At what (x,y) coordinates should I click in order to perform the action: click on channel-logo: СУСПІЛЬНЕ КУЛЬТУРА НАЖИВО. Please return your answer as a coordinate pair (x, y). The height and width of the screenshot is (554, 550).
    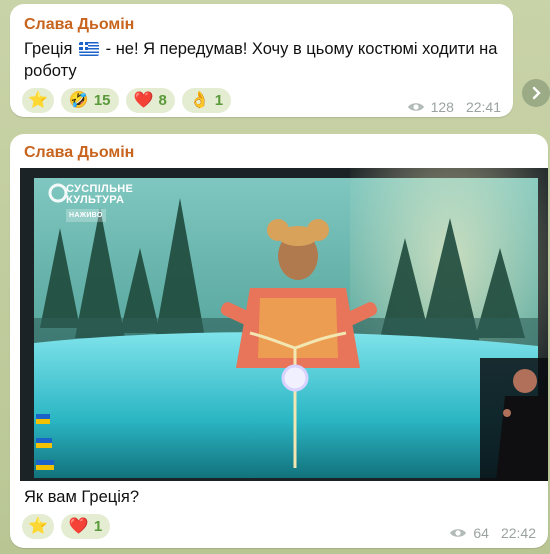
    Looking at the image, I should click on (99, 203).